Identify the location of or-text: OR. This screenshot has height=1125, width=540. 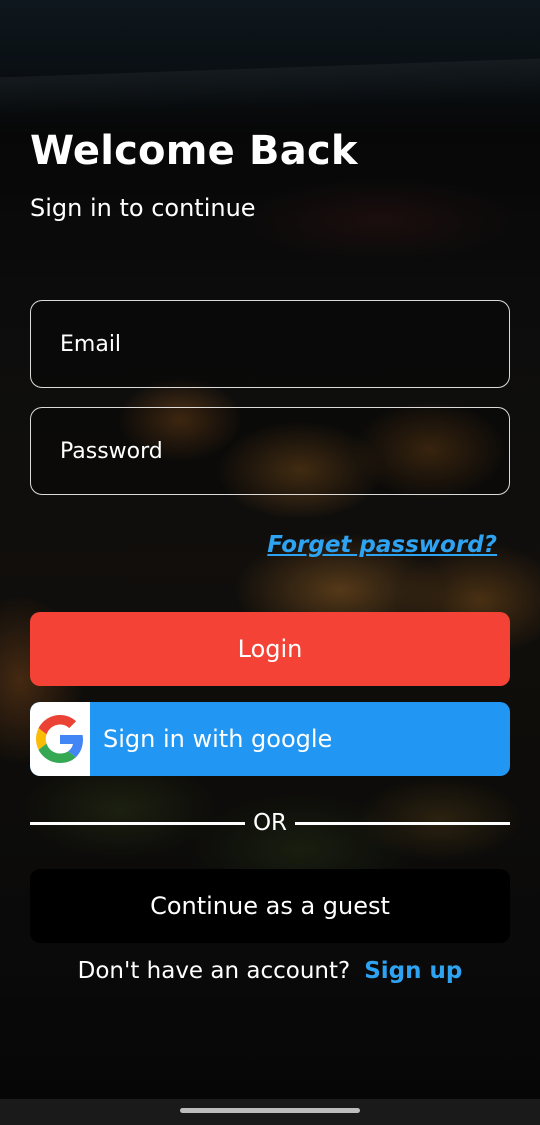
(270, 823).